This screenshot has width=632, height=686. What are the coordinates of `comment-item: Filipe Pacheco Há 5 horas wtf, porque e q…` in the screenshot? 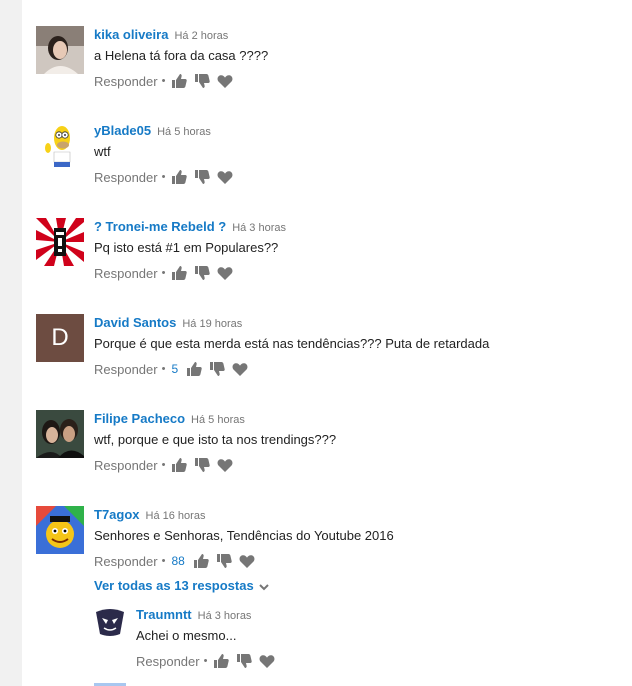 It's located at (334, 445).